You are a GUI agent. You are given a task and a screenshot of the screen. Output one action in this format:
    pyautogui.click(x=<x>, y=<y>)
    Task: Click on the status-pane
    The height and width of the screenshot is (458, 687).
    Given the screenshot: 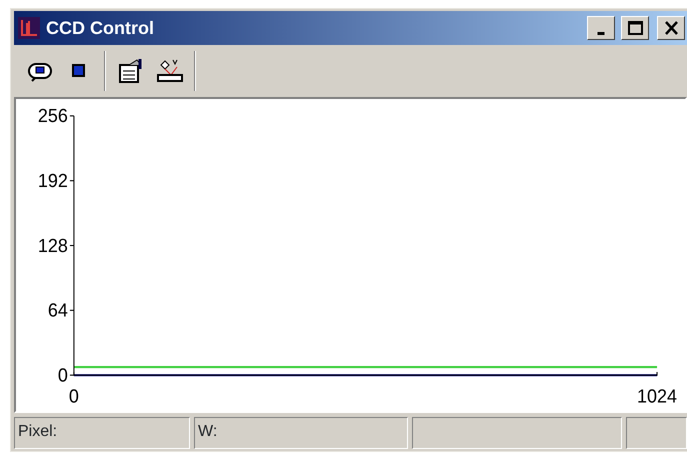 What is the action you would take?
    pyautogui.click(x=656, y=433)
    